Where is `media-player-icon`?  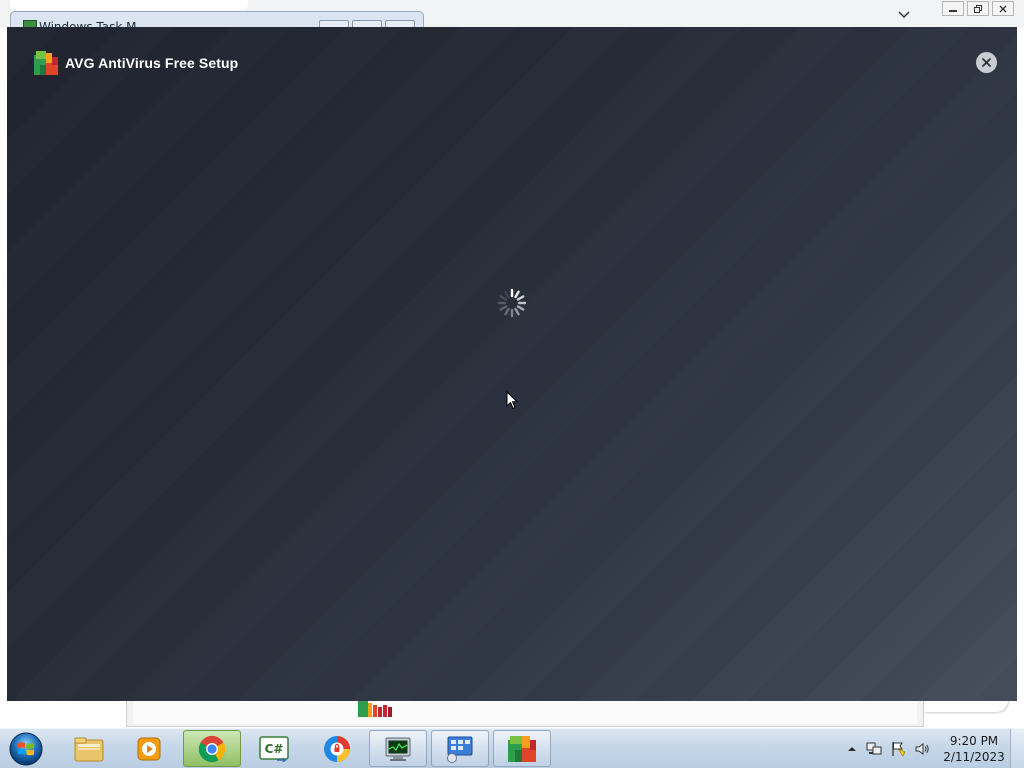
media-player-icon is located at coordinates (149, 748).